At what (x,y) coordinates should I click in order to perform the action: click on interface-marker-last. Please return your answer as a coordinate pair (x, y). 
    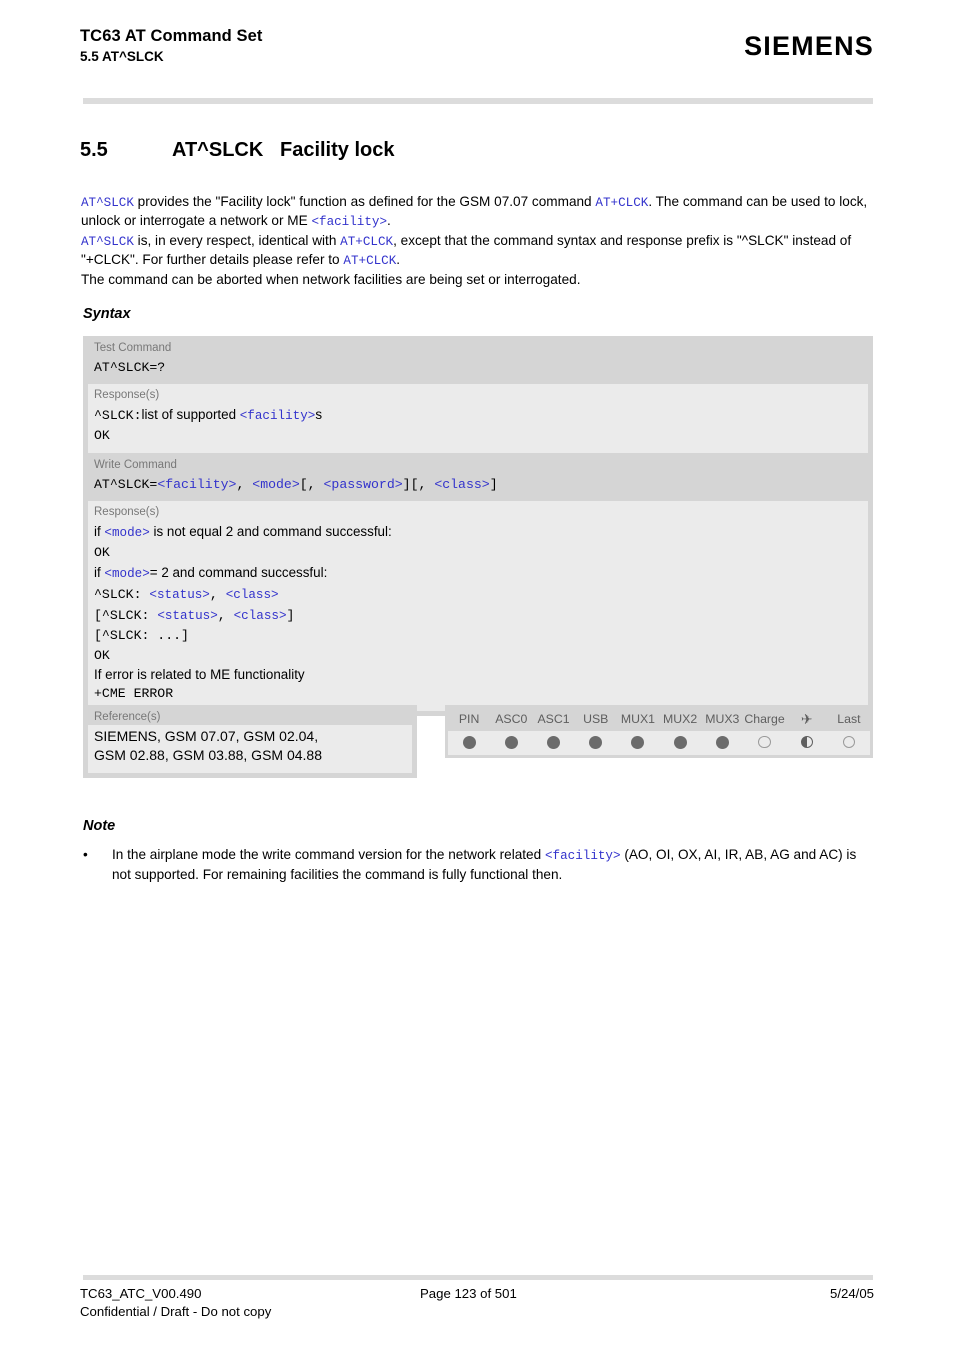
    Looking at the image, I should click on (849, 743).